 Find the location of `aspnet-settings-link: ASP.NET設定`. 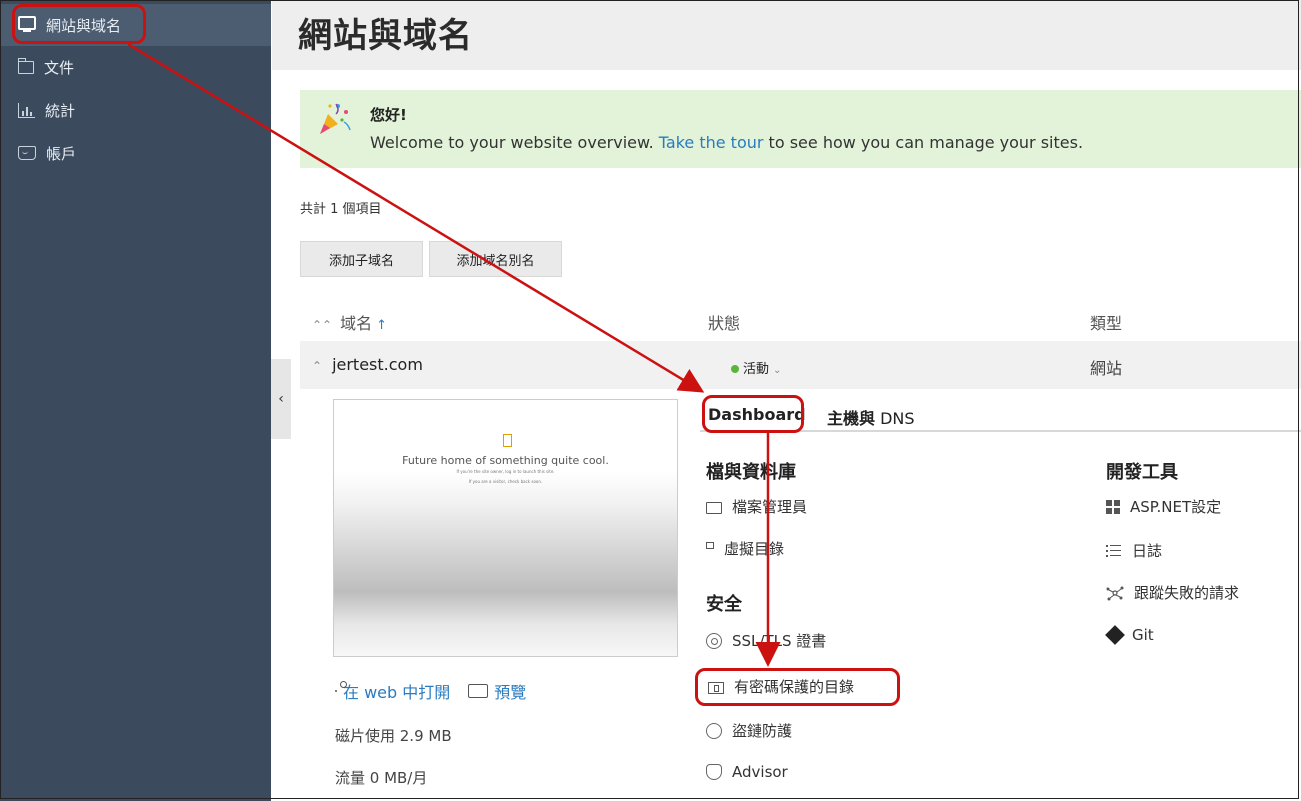

aspnet-settings-link: ASP.NET設定 is located at coordinates (1163, 506).